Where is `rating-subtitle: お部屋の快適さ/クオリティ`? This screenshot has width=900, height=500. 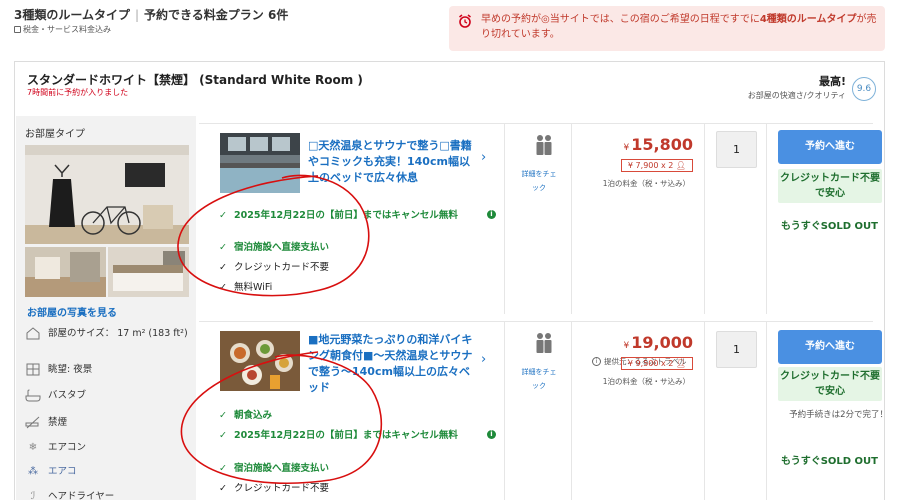
rating-subtitle: お部屋の快適さ/クオリティ is located at coordinates (796, 95).